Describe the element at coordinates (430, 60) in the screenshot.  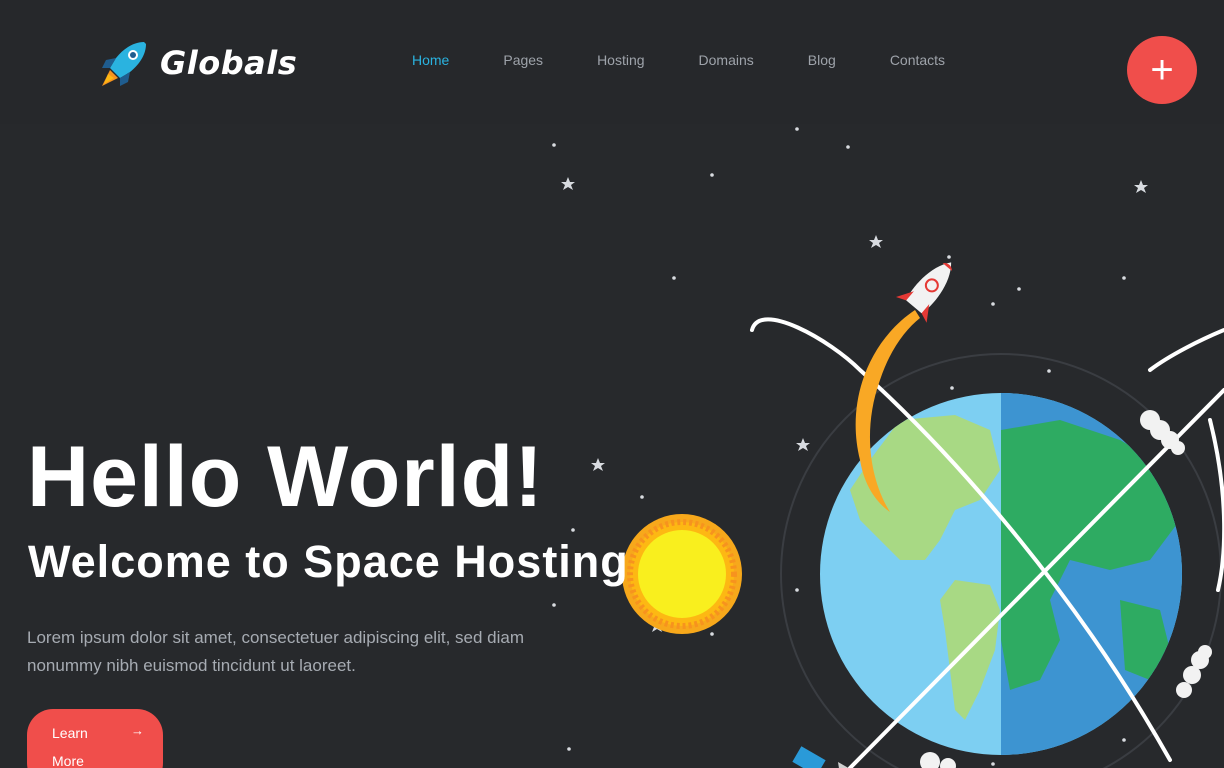
I see `nav-item-home: Home` at that location.